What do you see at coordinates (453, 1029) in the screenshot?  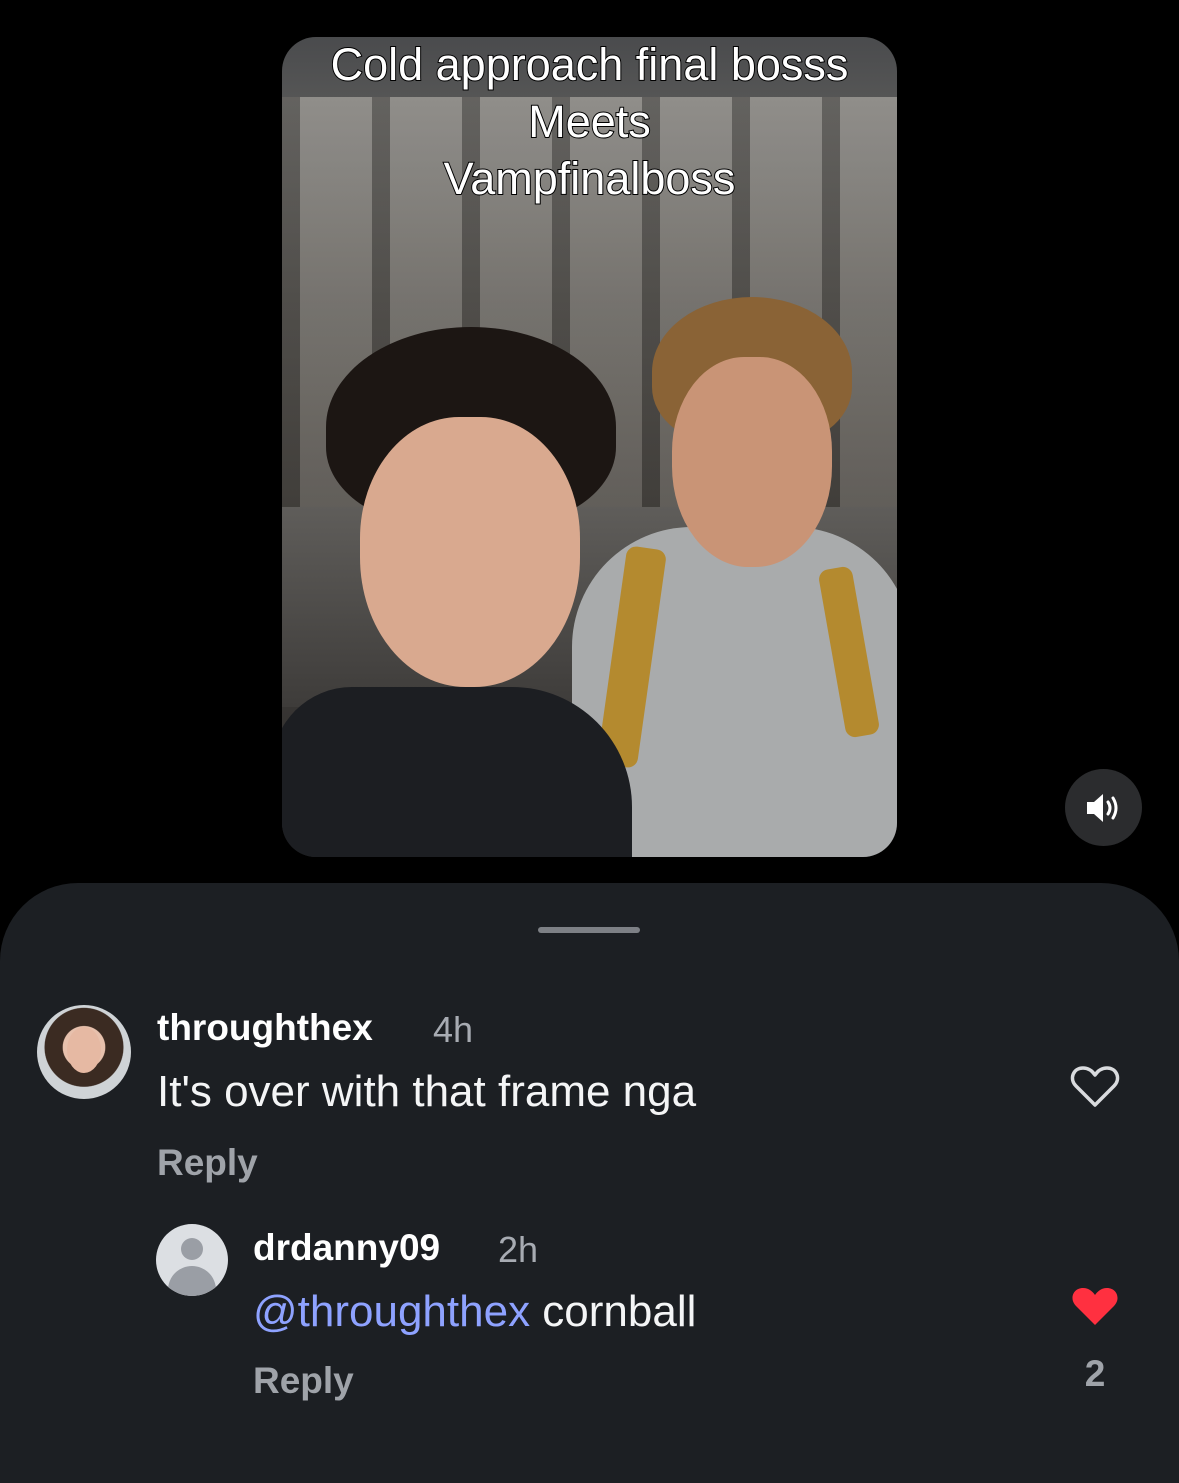 I see `comment-time: 4h` at bounding box center [453, 1029].